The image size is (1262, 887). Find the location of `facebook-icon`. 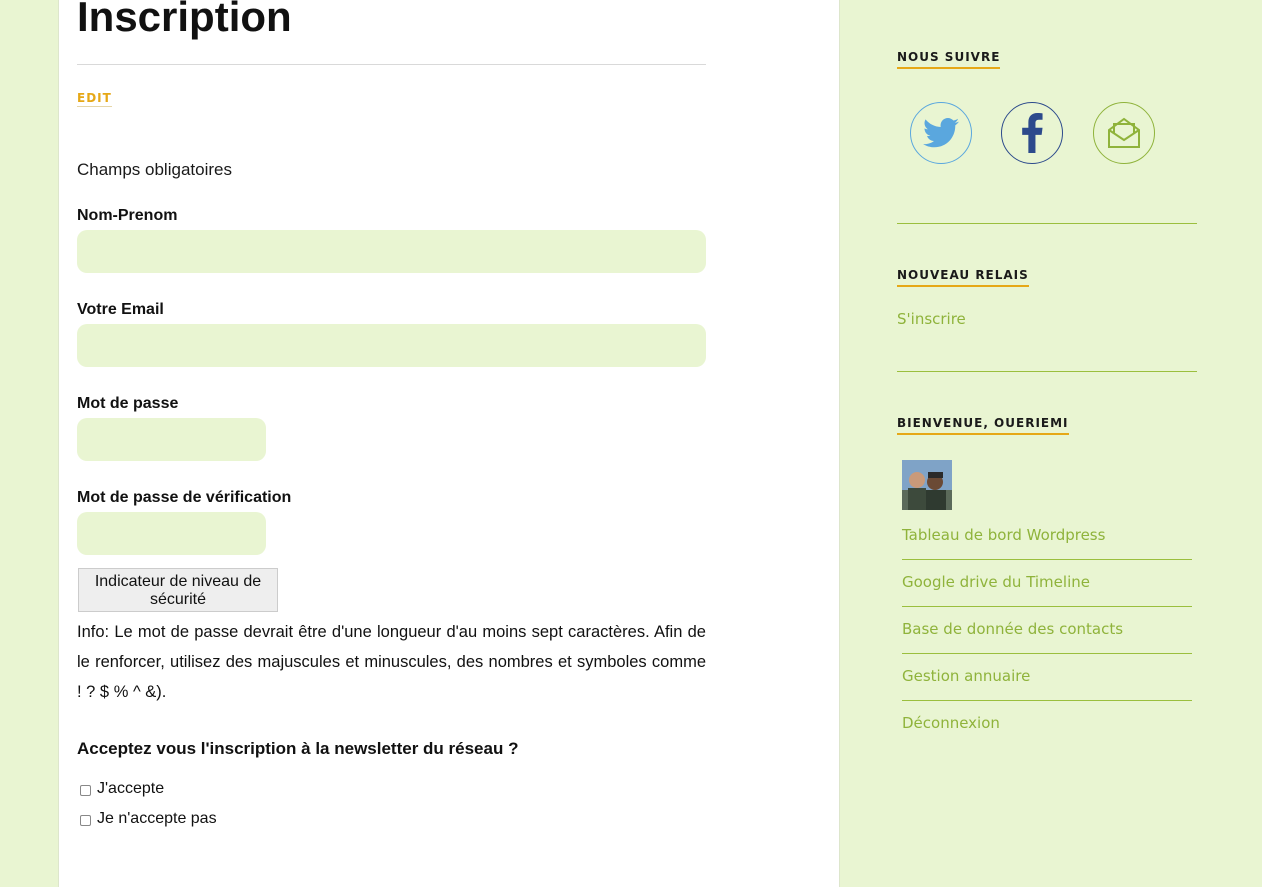

facebook-icon is located at coordinates (1032, 133).